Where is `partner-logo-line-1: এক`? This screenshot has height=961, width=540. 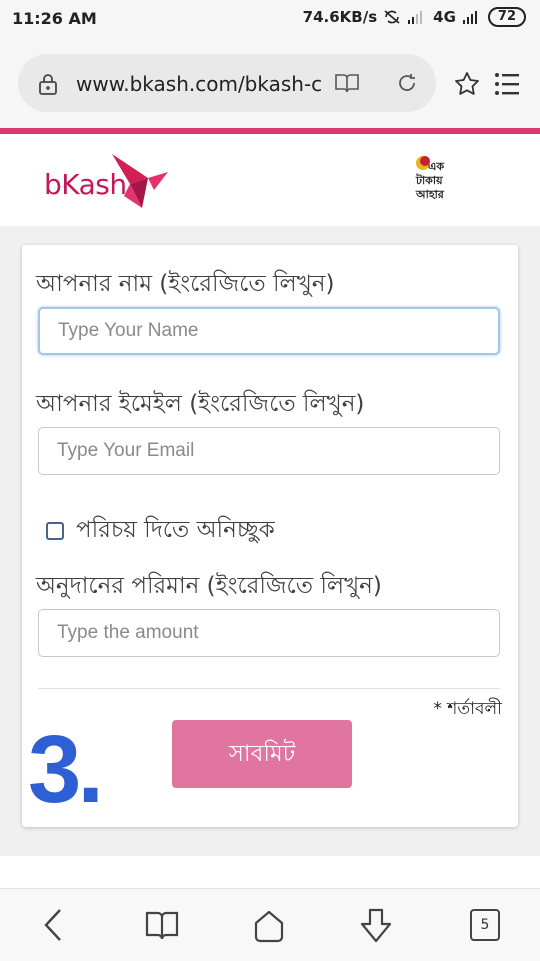
partner-logo-line-1: এক is located at coordinates (436, 166).